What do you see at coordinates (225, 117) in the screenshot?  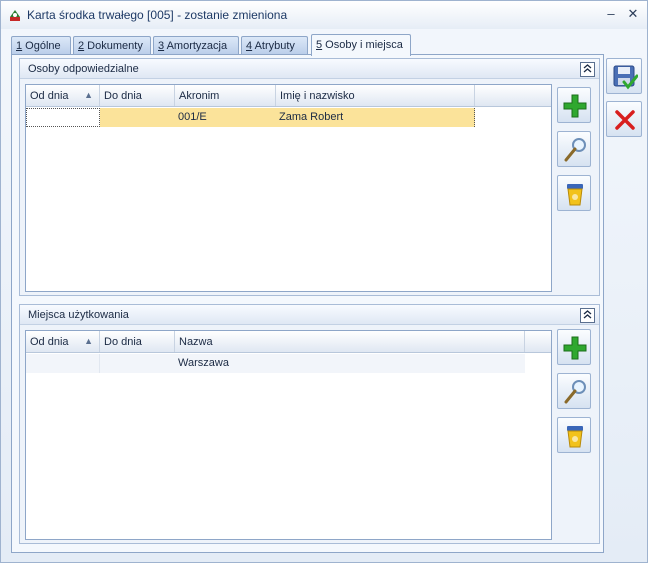 I see `cell-akronim: 001/E` at bounding box center [225, 117].